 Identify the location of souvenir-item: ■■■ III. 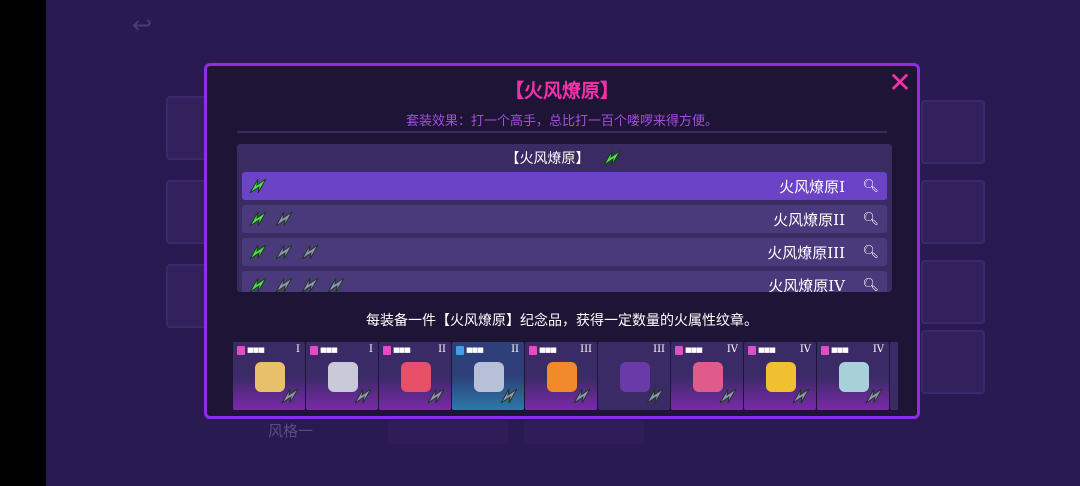
(561, 376).